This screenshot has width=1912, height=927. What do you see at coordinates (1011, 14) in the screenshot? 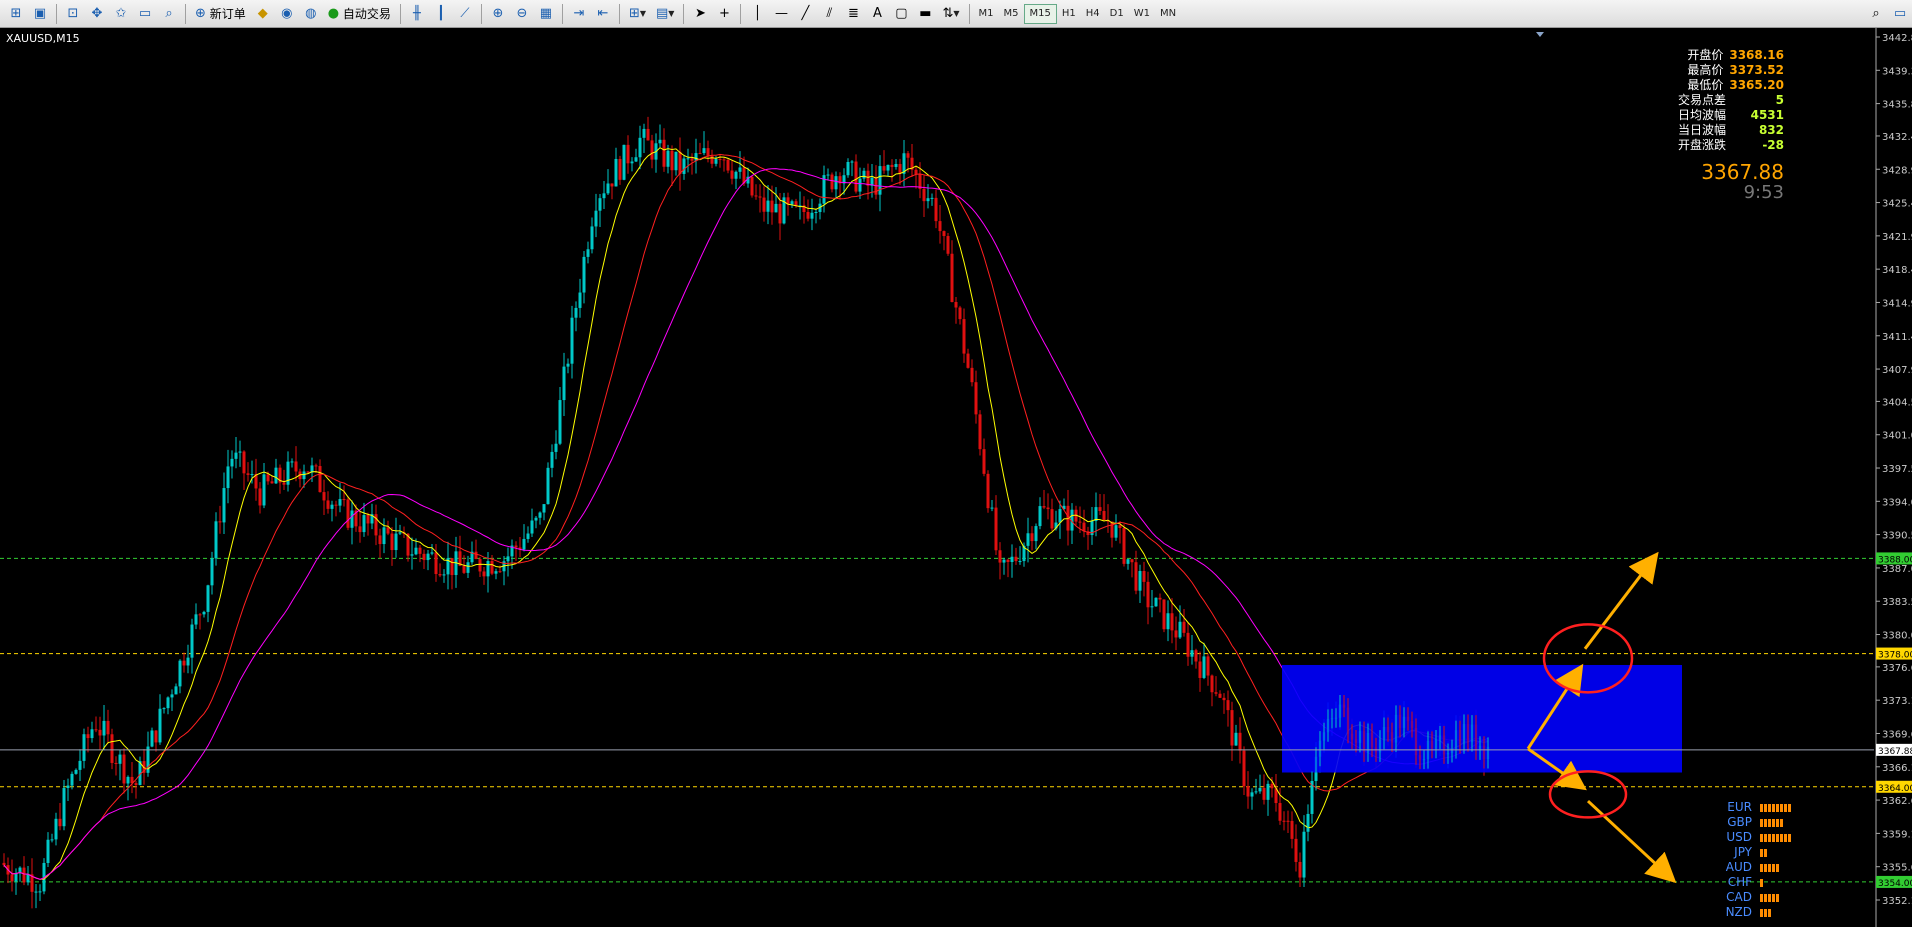
I see `timeframe-m5: M5` at bounding box center [1011, 14].